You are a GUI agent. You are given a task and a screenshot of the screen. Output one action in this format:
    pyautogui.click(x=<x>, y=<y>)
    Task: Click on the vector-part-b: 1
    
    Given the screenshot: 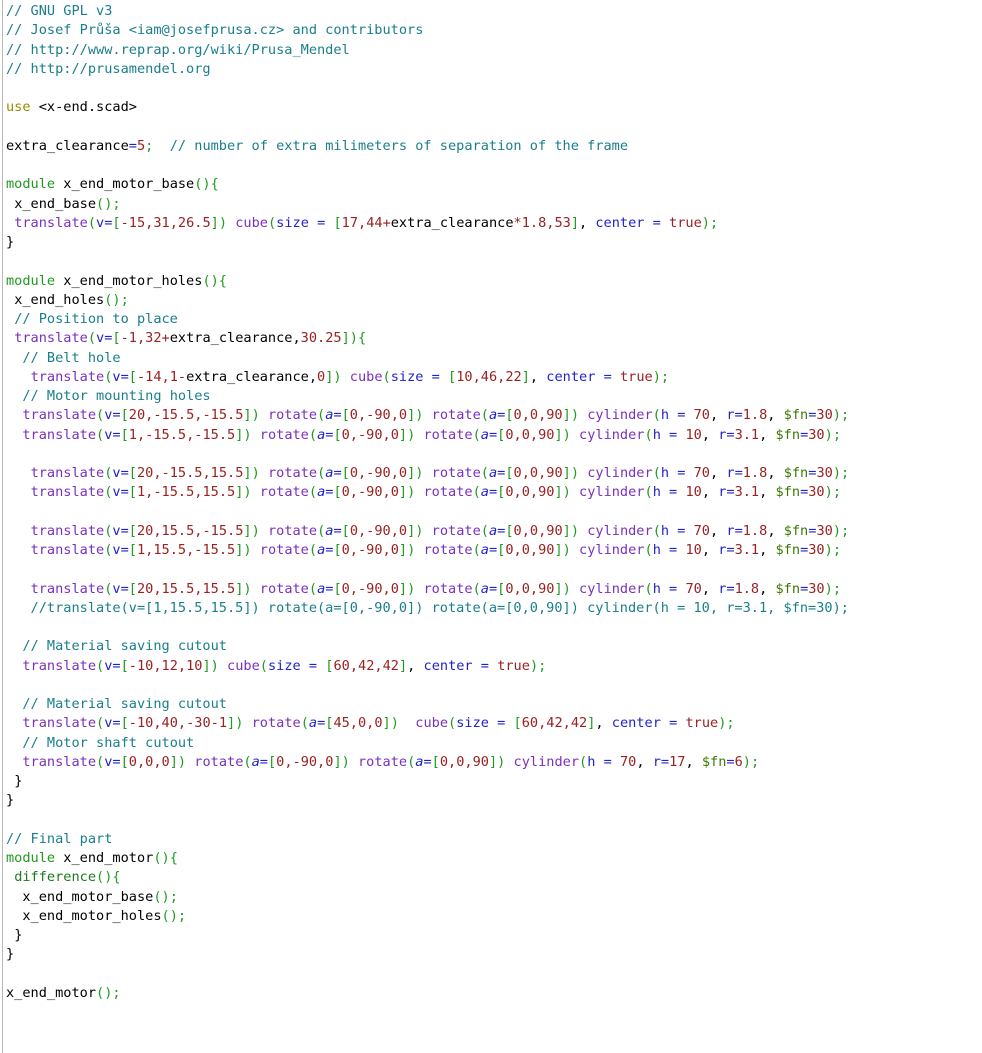 What is the action you would take?
    pyautogui.click(x=223, y=723)
    